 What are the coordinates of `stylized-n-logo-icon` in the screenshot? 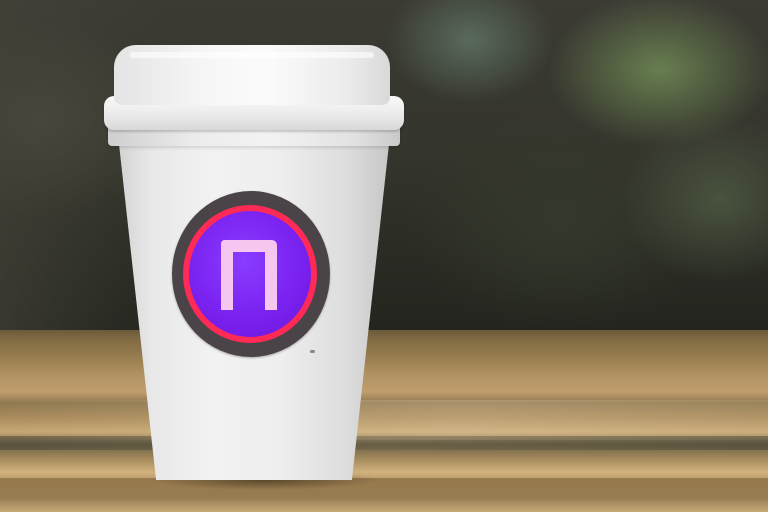 It's located at (250, 274).